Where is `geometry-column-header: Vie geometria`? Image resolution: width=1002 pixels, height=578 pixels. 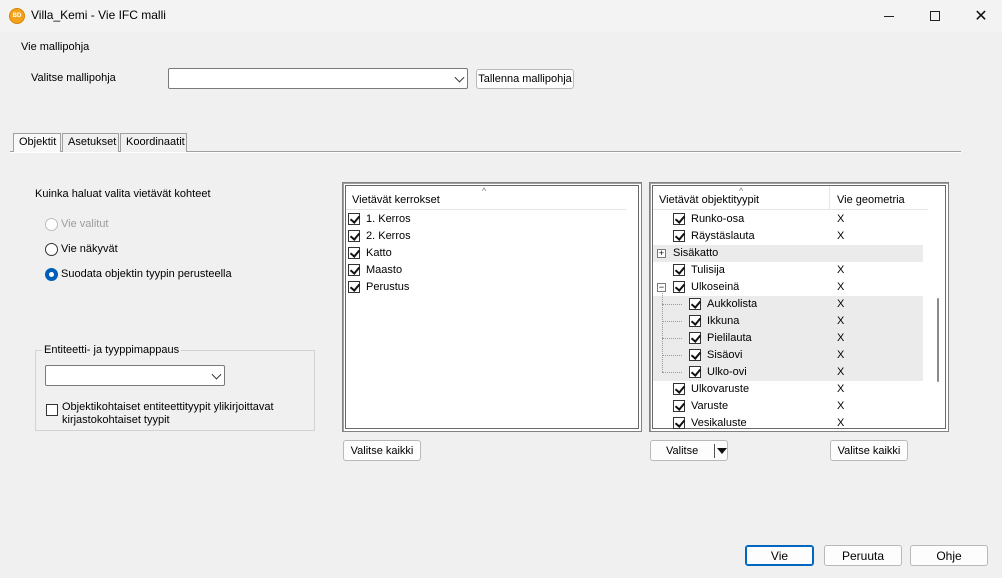 geometry-column-header: Vie geometria is located at coordinates (879, 198).